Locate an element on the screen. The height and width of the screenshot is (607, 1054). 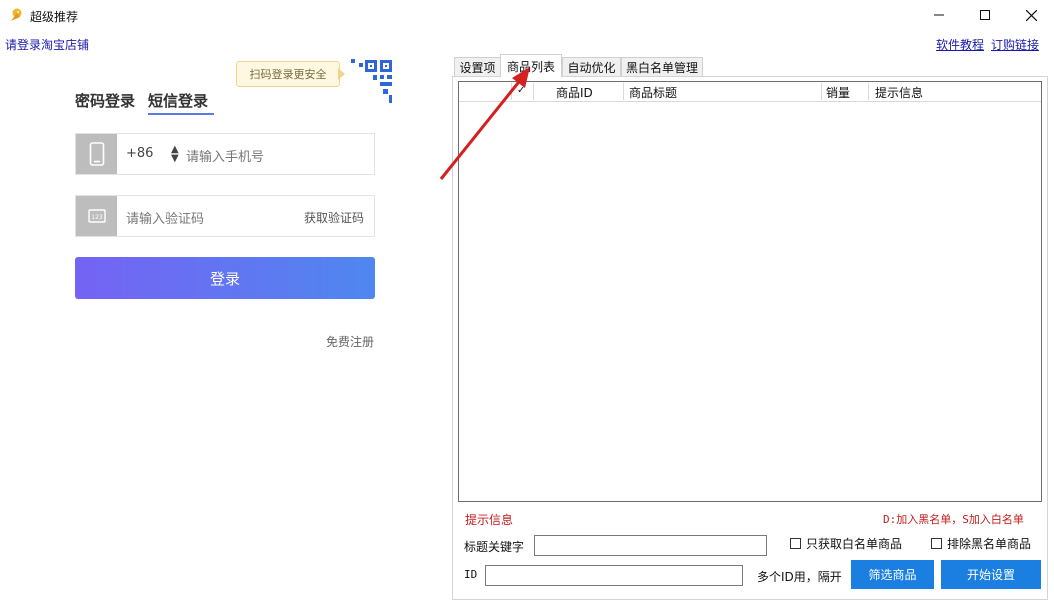
minimize-icon is located at coordinates (939, 15).